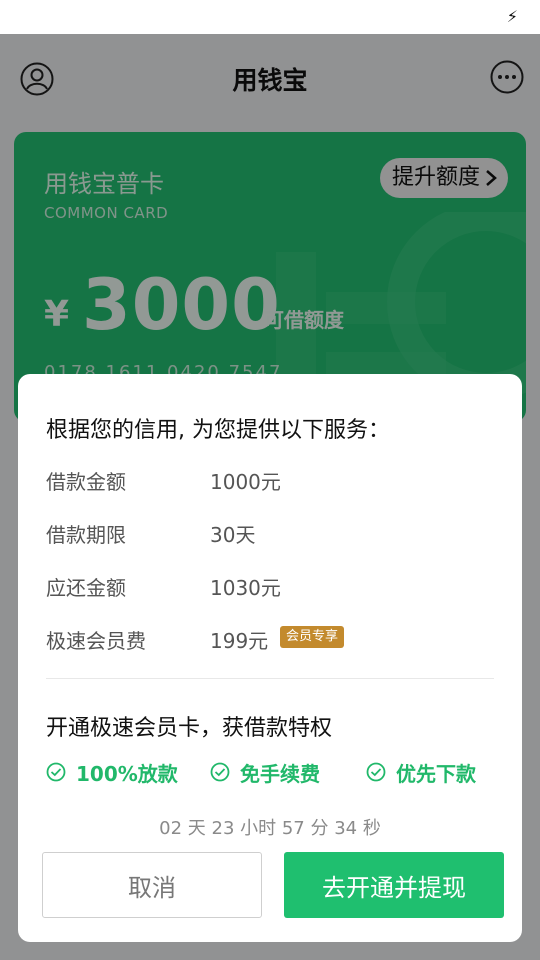 The height and width of the screenshot is (960, 540). Describe the element at coordinates (270, 828) in the screenshot. I see `countdown-timer: 02 天 23 小时 57 分 34 秒` at that location.